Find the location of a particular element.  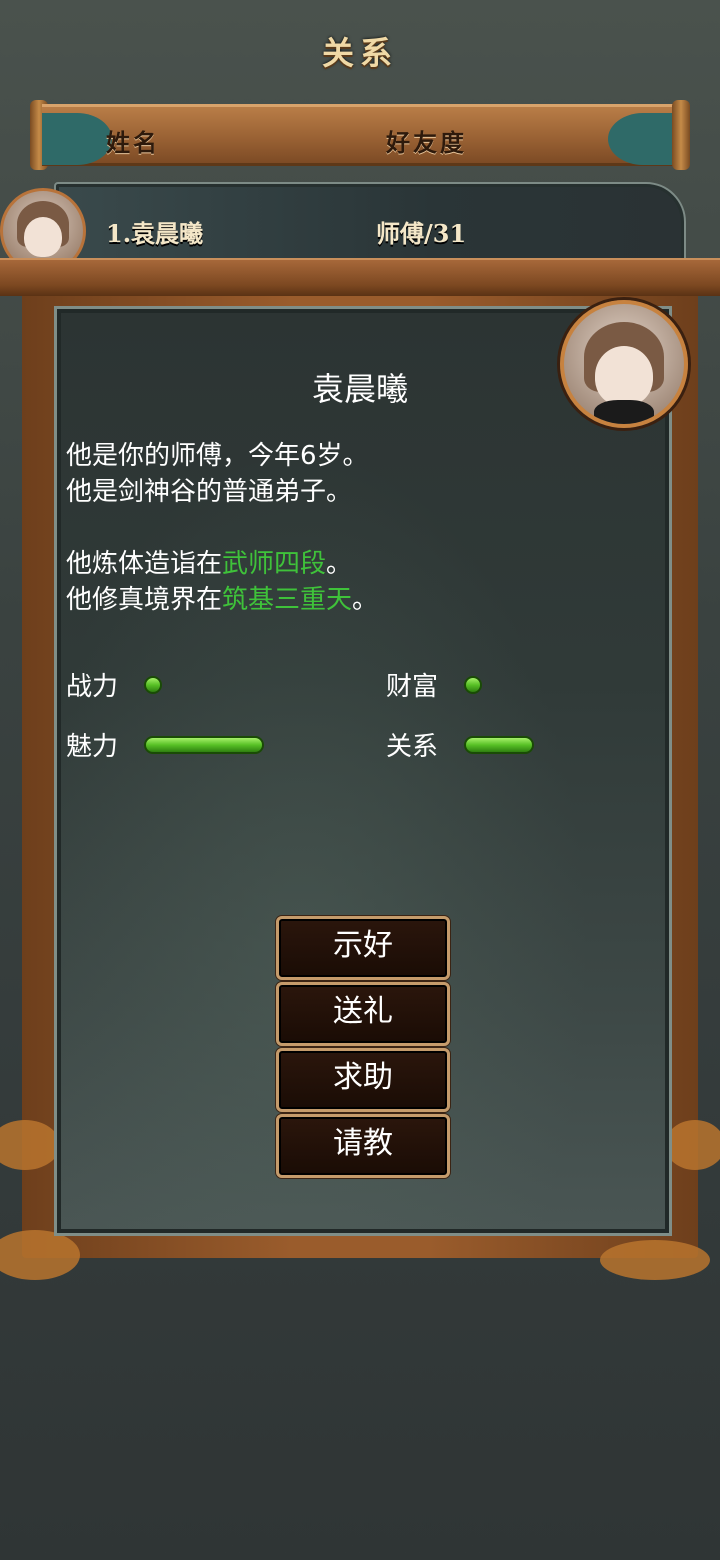

ask-advice-button: 请教 is located at coordinates (363, 1146).